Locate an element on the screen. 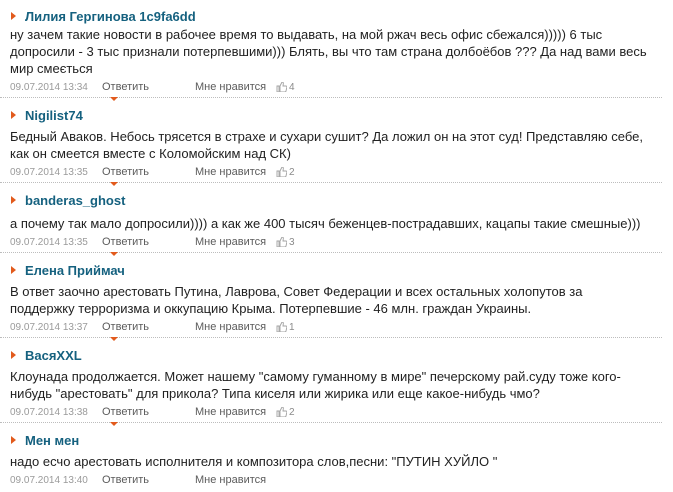 The width and height of the screenshot is (673, 492). comment-author: Елена Приймач is located at coordinates (75, 270).